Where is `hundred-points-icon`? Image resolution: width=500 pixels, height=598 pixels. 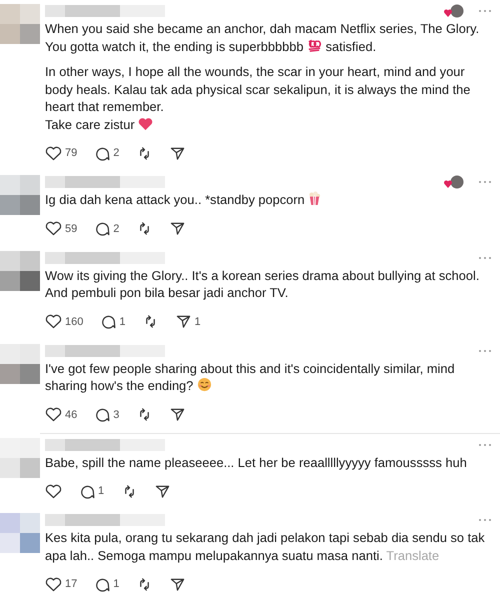 hundred-points-icon is located at coordinates (314, 45).